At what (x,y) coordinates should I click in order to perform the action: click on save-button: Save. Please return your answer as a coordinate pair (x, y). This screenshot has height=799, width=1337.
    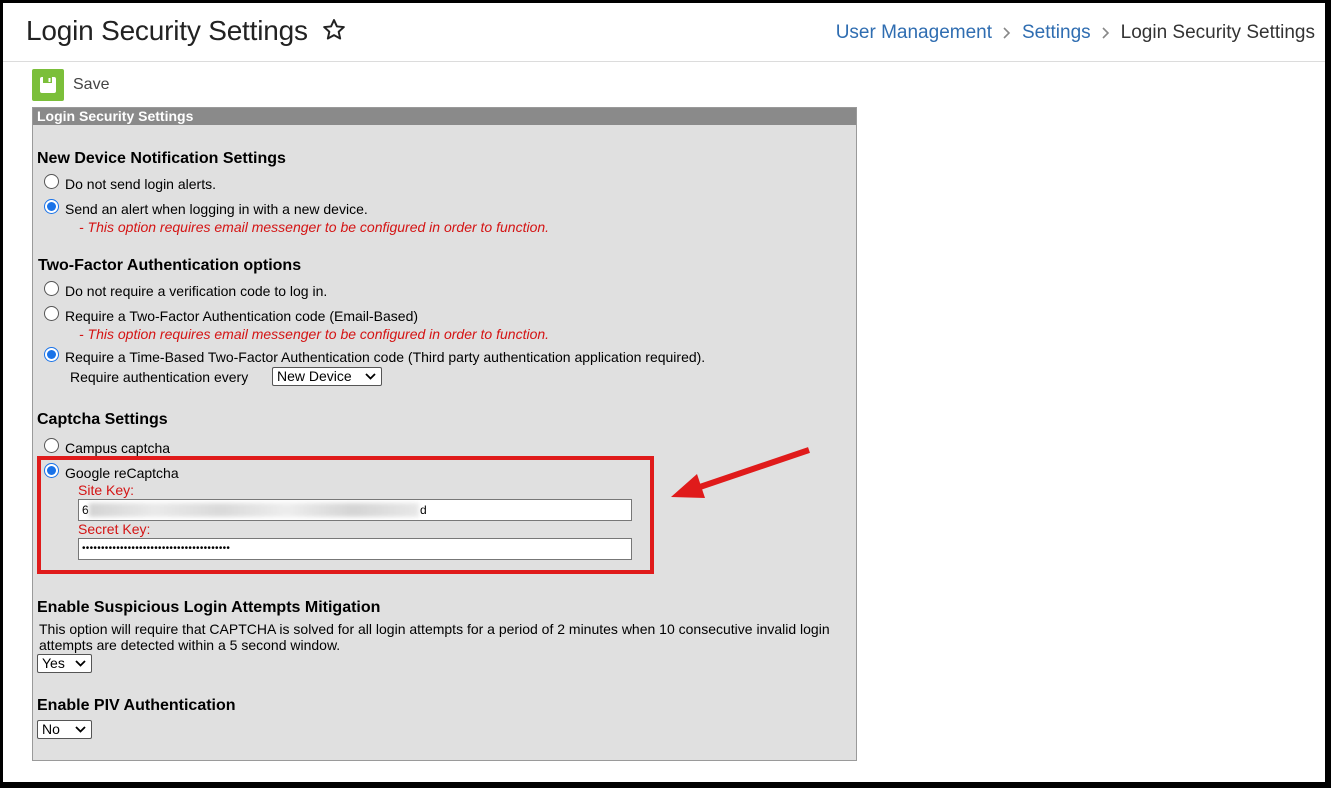
    Looking at the image, I should click on (70, 85).